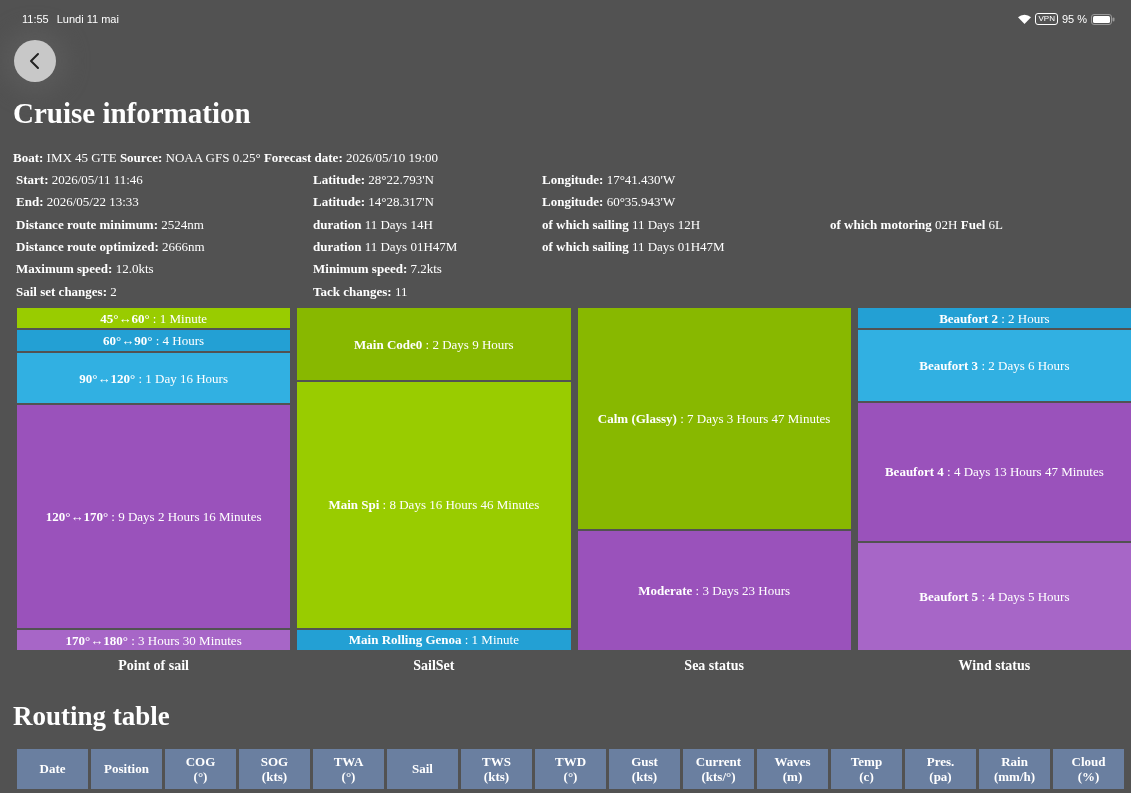 This screenshot has height=793, width=1131. What do you see at coordinates (994, 318) in the screenshot?
I see `treemap-block: Beaufort 2 : 2 Hours` at bounding box center [994, 318].